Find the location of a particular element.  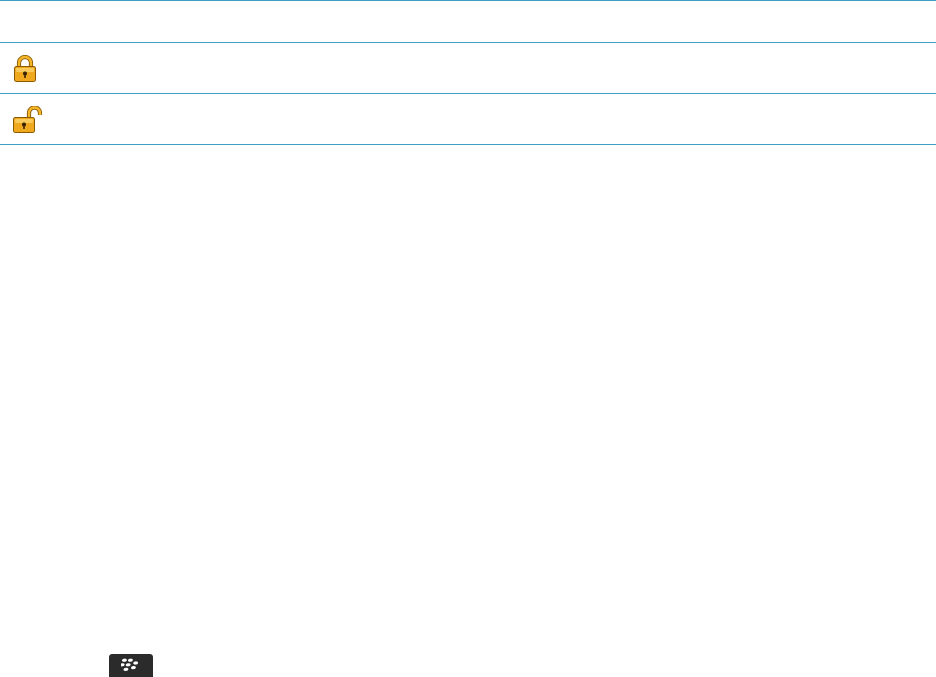

table-top-rule is located at coordinates (468, 0).